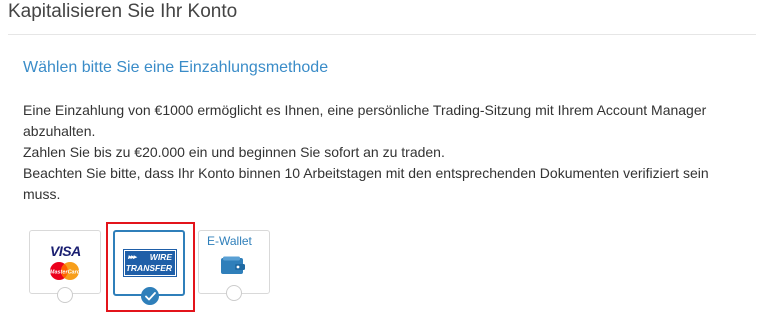 The width and height of the screenshot is (760, 326). I want to click on e-wallet-label: E-Wallet, so click(229, 241).